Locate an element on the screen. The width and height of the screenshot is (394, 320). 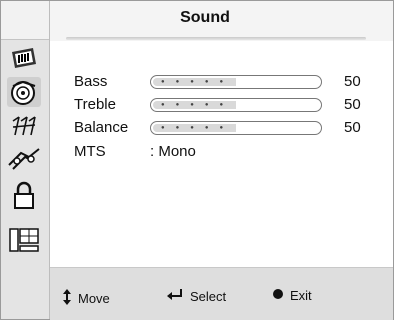
title-bar: Sound is located at coordinates (221, 21).